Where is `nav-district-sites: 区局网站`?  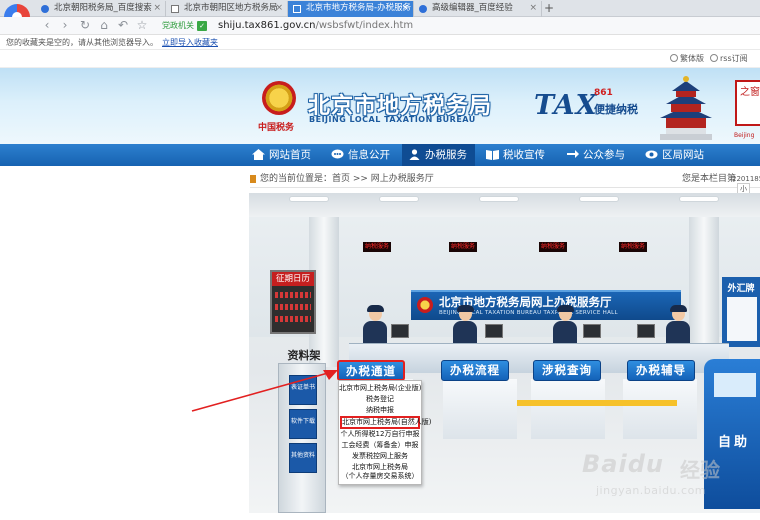
nav-district-sites: 区局网站 is located at coordinates (674, 155).